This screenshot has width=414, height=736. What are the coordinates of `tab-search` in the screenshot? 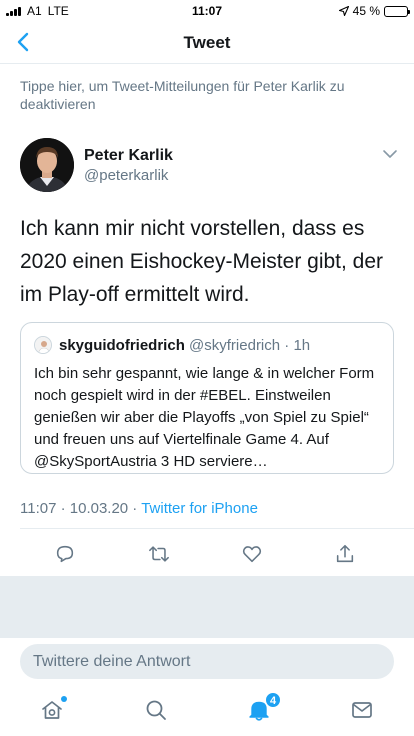 It's located at (157, 711).